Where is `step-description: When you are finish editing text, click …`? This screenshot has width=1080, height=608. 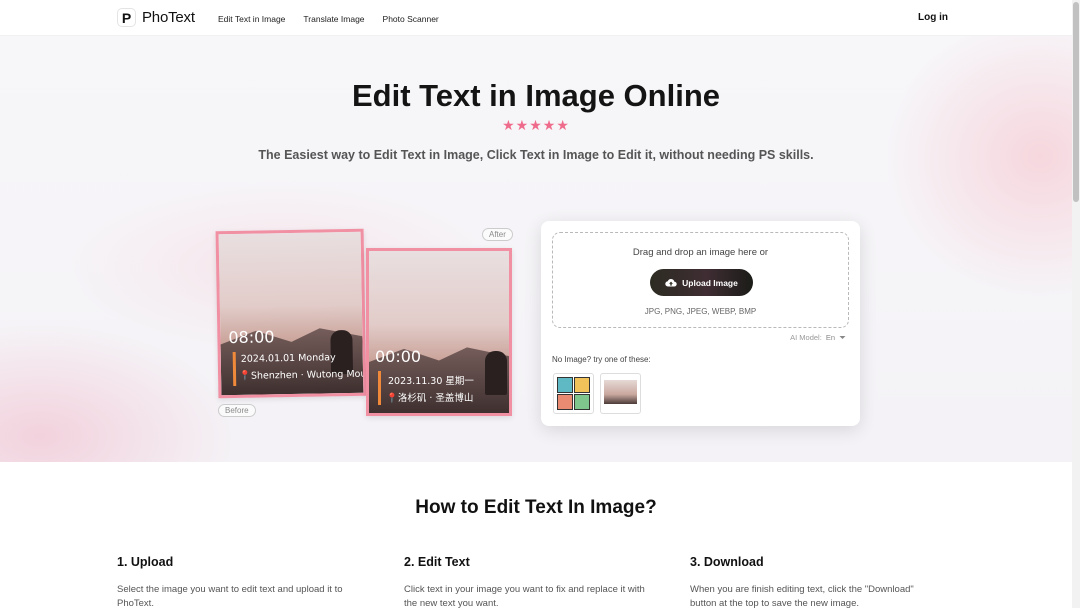 step-description: When you are finish editing text, click … is located at coordinates (802, 596).